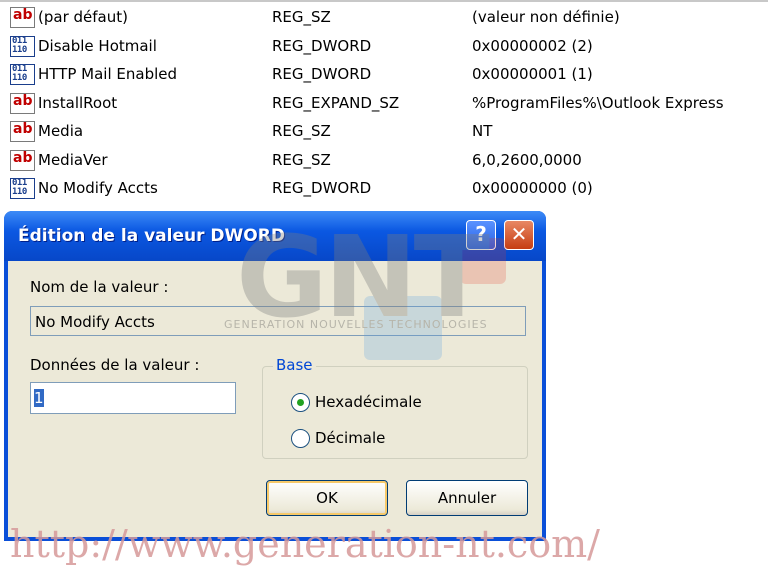  Describe the element at coordinates (99, 287) in the screenshot. I see `value-name-label: Nom de la valeur :` at that location.